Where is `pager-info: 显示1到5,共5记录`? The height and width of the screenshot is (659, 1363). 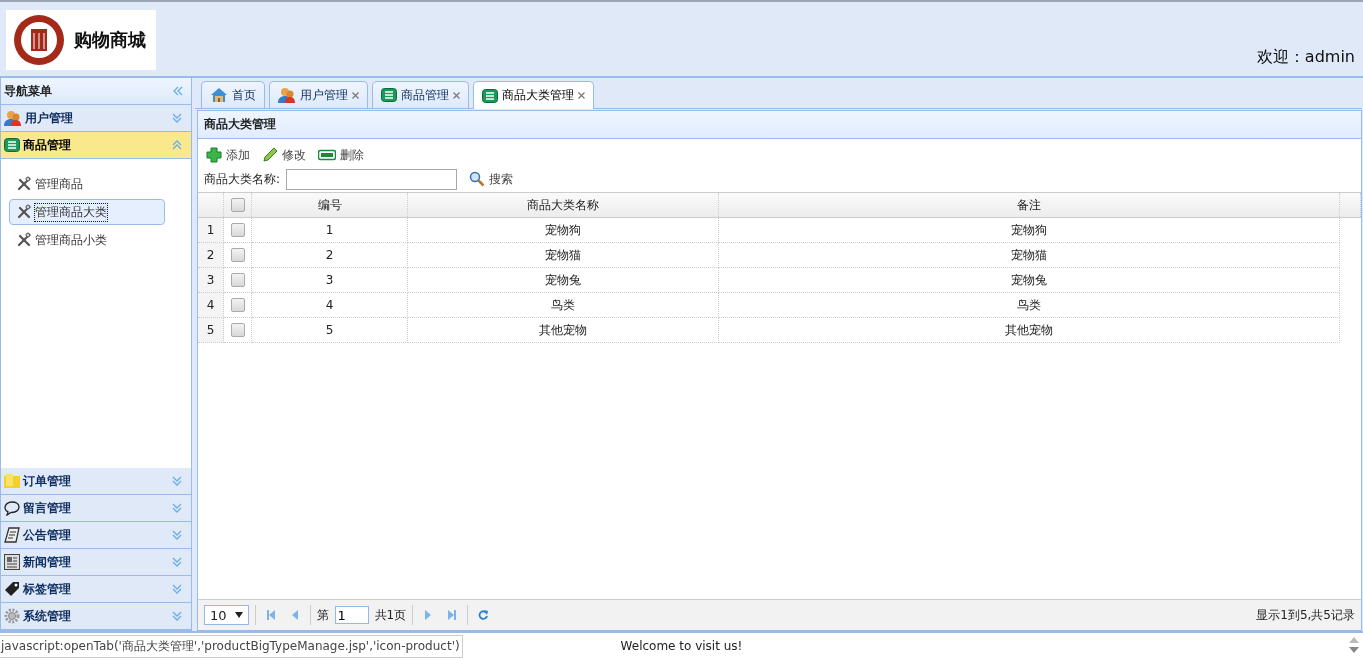
pager-info: 显示1到5,共5记录 is located at coordinates (1305, 615).